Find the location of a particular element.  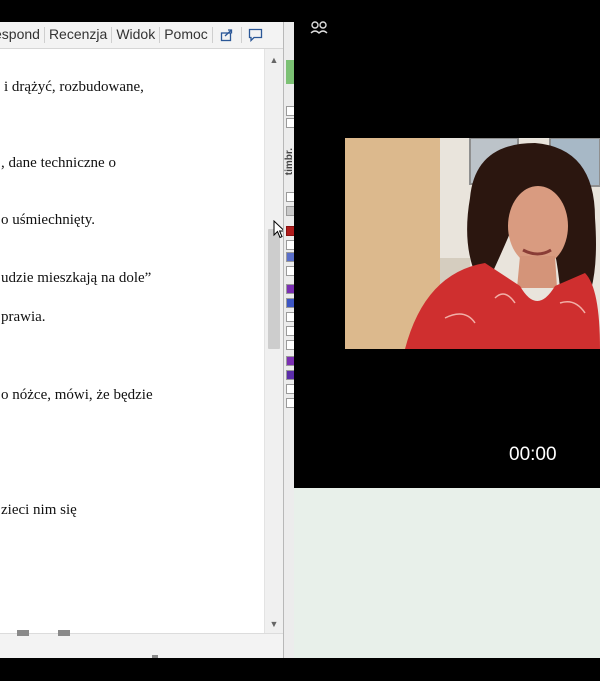

document-line: i drążyć, rozbudowane, is located at coordinates (74, 87).